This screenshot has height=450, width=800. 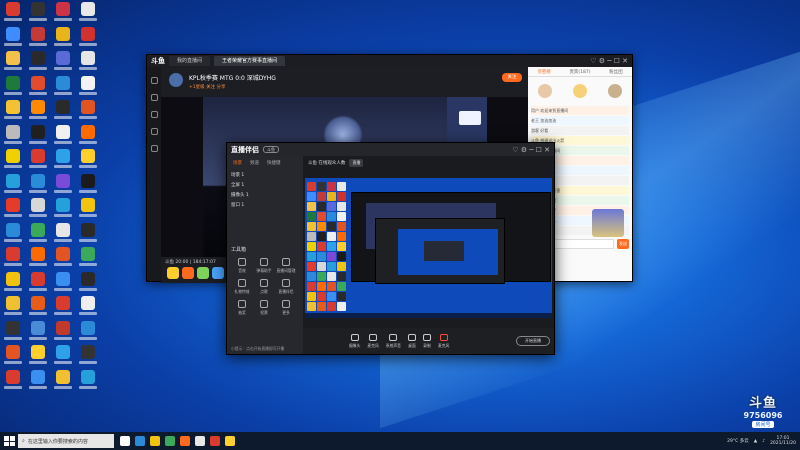 I want to click on follow-button: 关注, so click(x=512, y=77).